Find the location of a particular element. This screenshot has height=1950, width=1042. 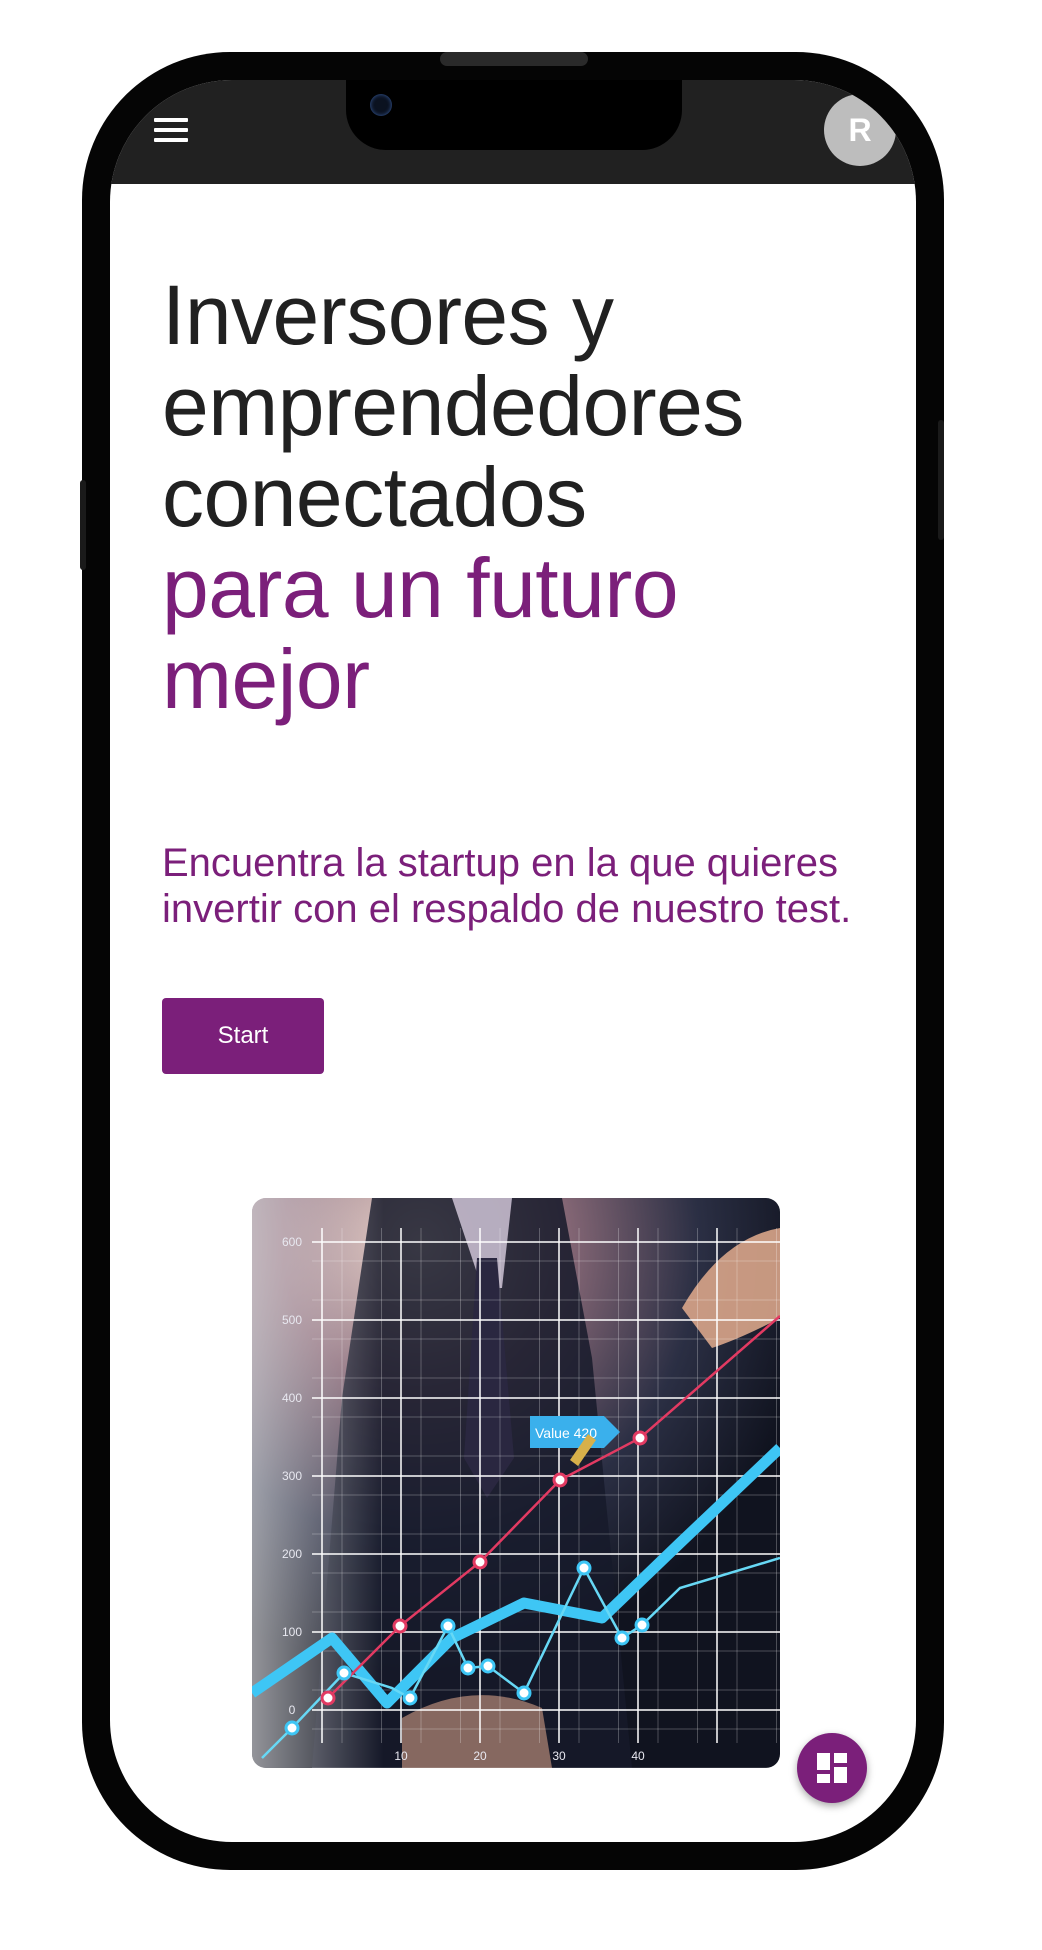

dashboard-fab-button is located at coordinates (832, 1768).